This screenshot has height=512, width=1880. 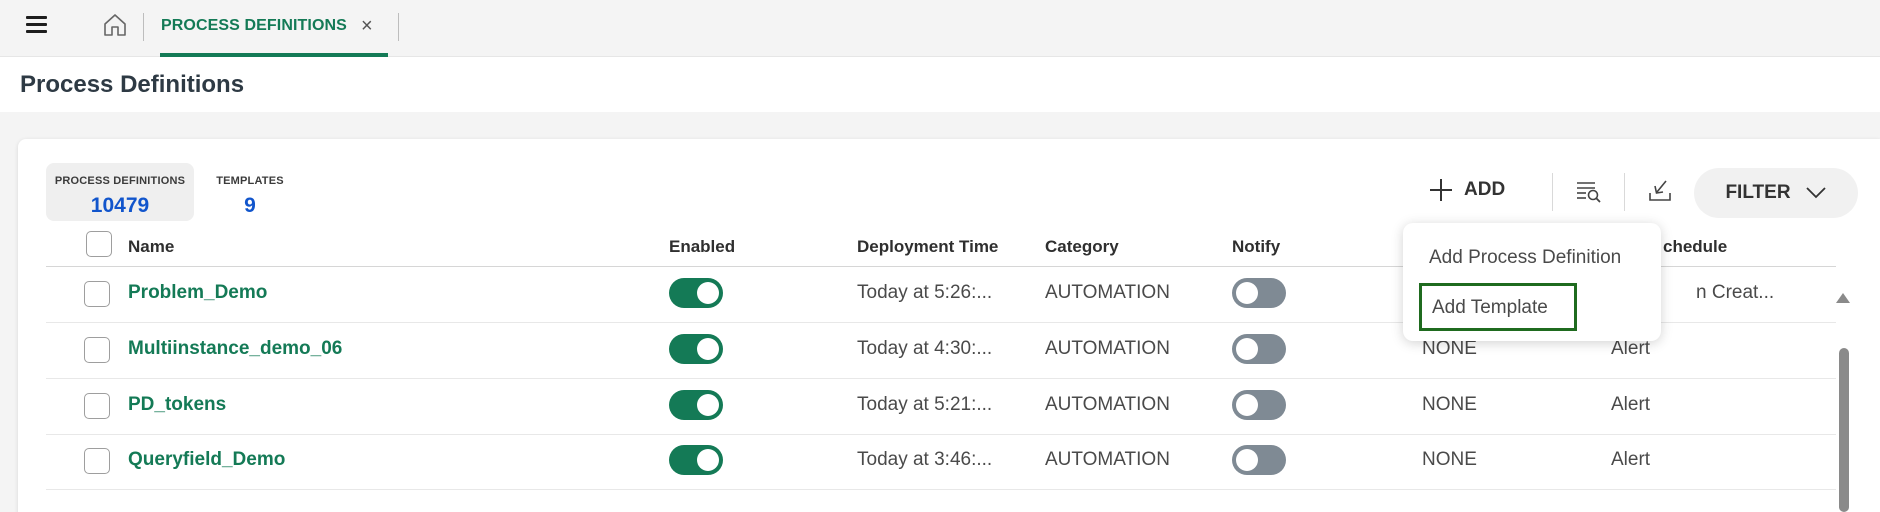 What do you see at coordinates (132, 84) in the screenshot?
I see `page-title: Process Definitions` at bounding box center [132, 84].